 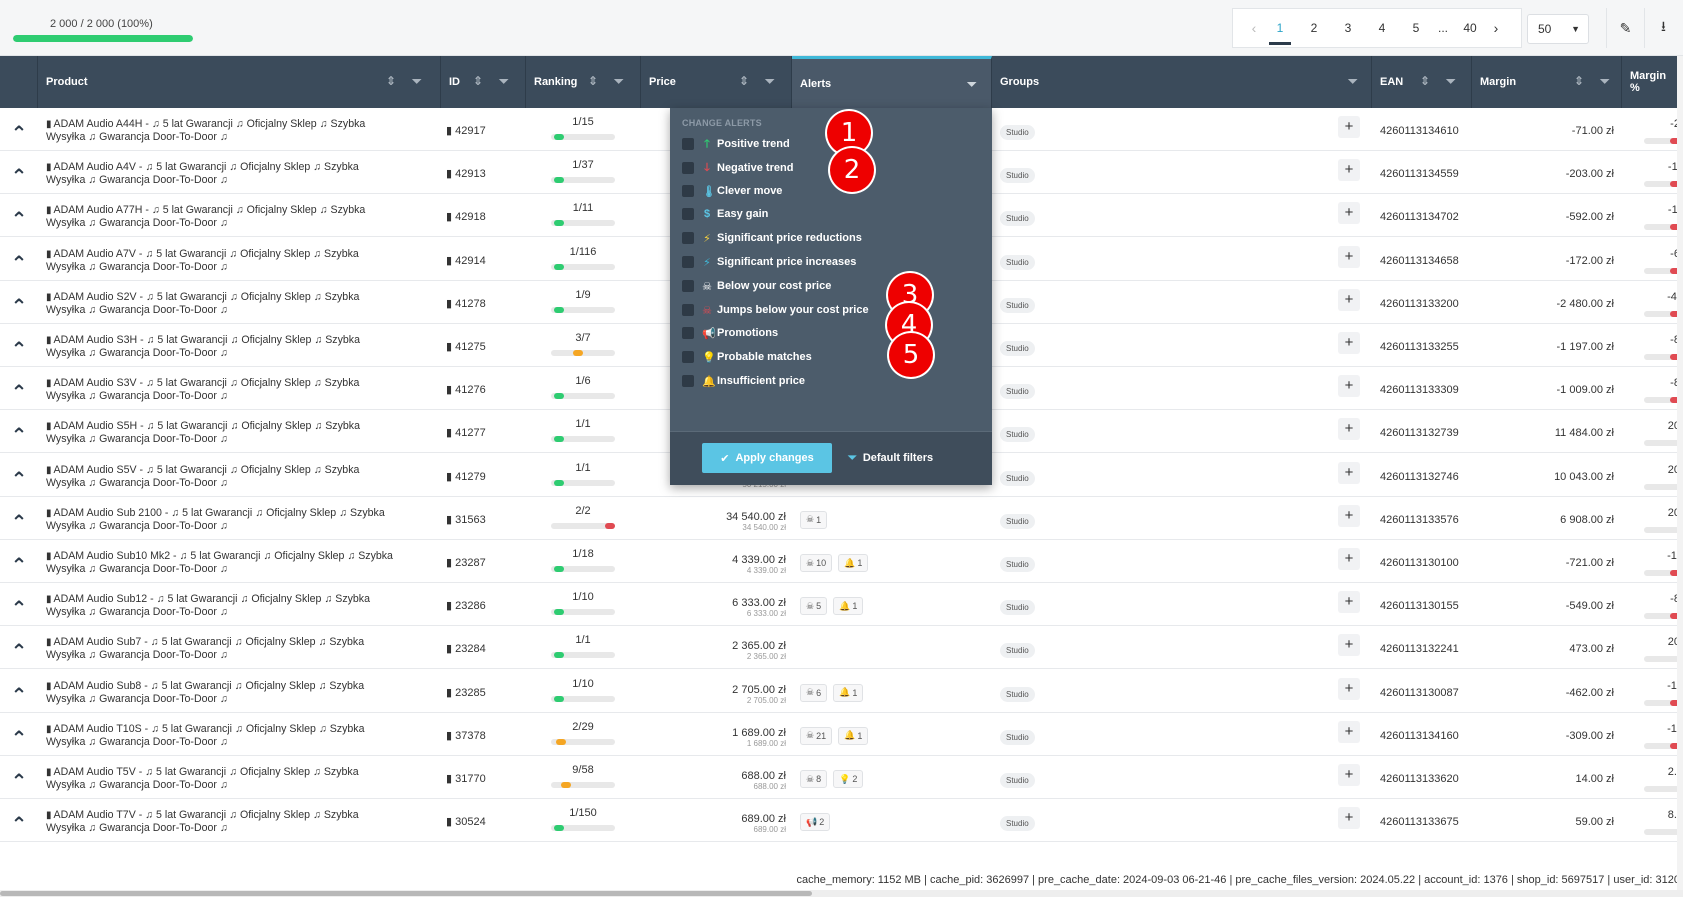 What do you see at coordinates (1496, 28) in the screenshot?
I see `pagination-next: ›` at bounding box center [1496, 28].